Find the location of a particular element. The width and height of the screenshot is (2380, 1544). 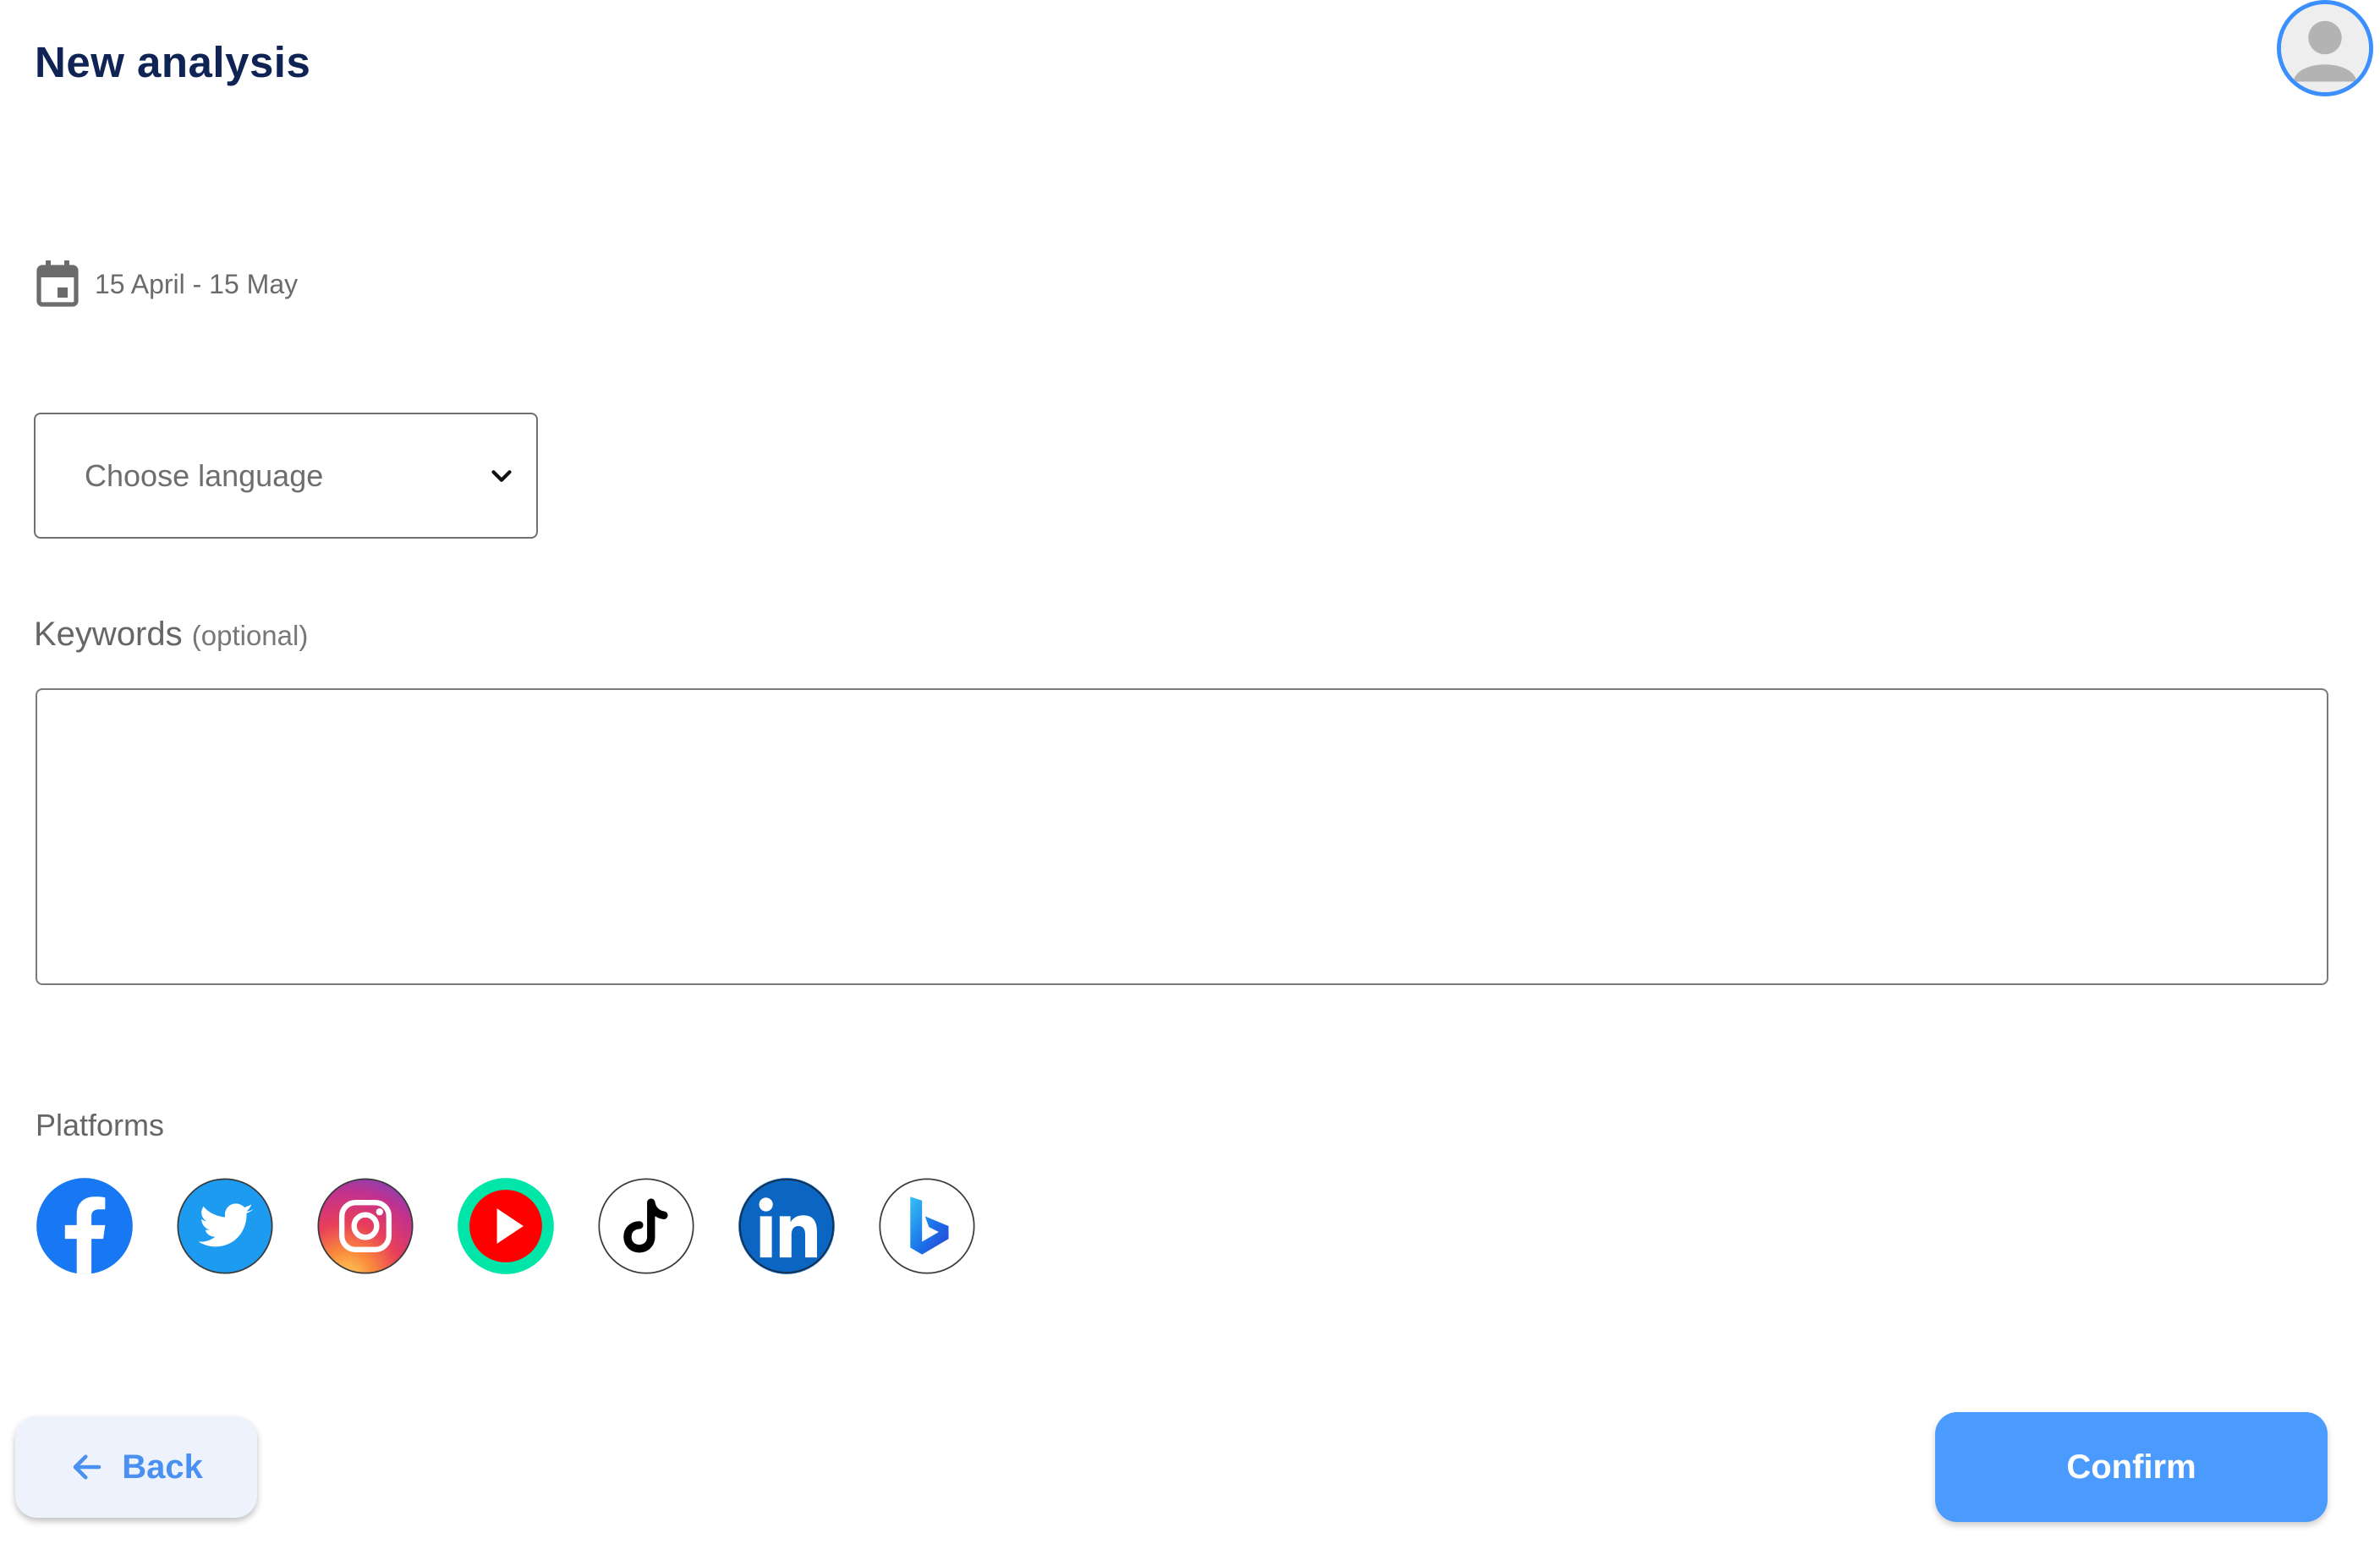

back-button: Back is located at coordinates (136, 1467).